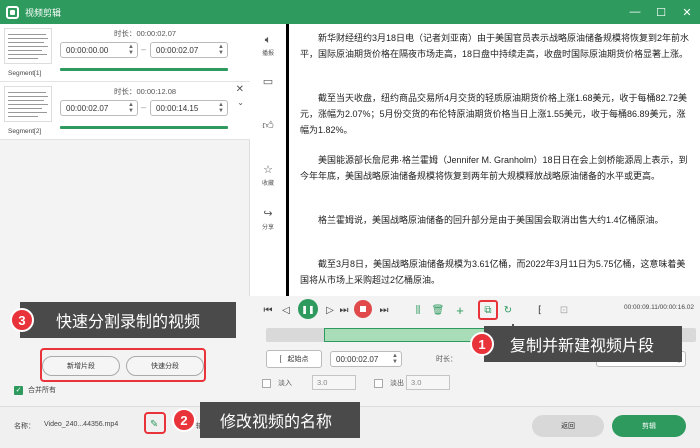 This screenshot has width=700, height=448. What do you see at coordinates (687, 12) in the screenshot?
I see `close-button: ✕` at bounding box center [687, 12].